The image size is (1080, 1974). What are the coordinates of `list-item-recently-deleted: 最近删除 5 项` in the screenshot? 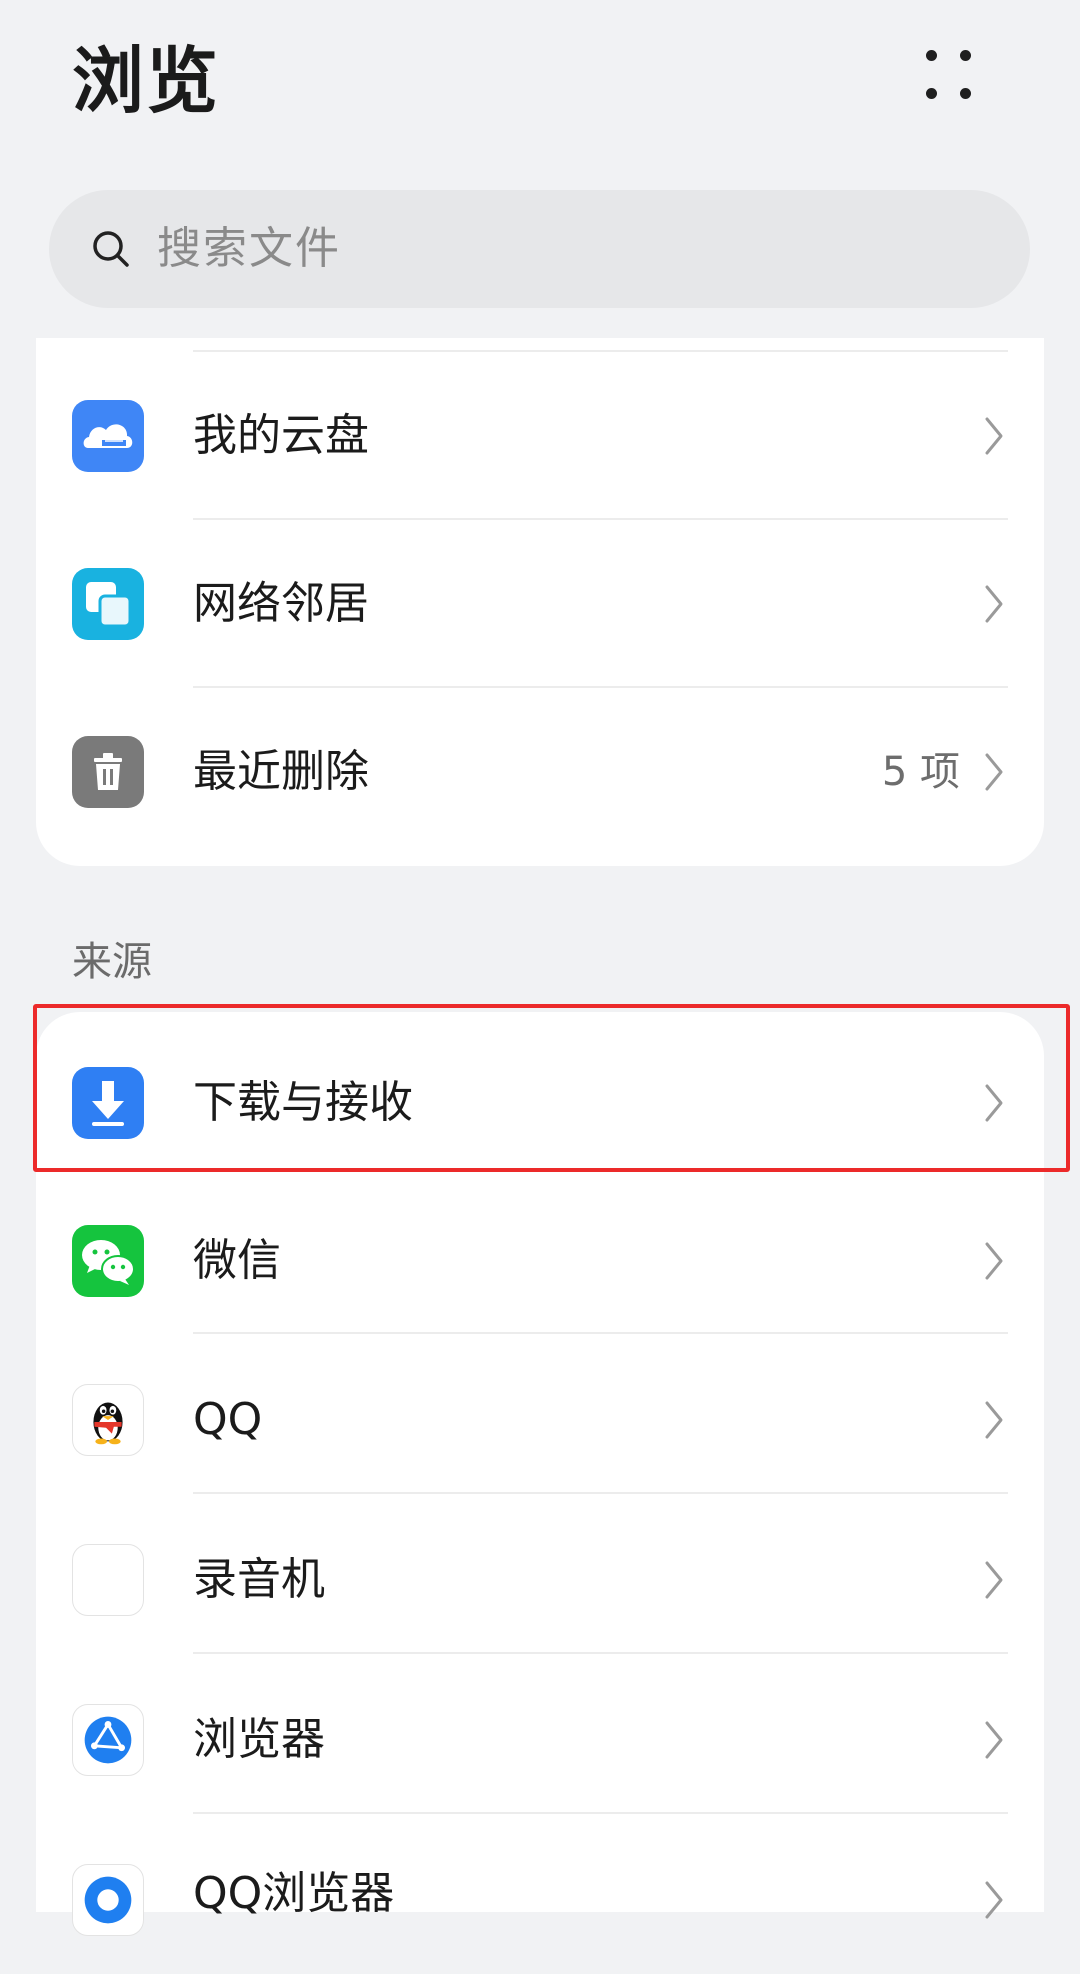 It's located at (540, 772).